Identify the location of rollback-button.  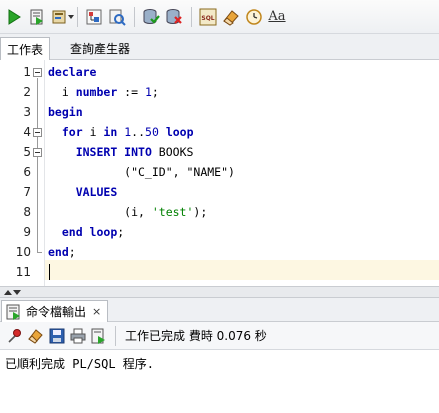
(174, 17).